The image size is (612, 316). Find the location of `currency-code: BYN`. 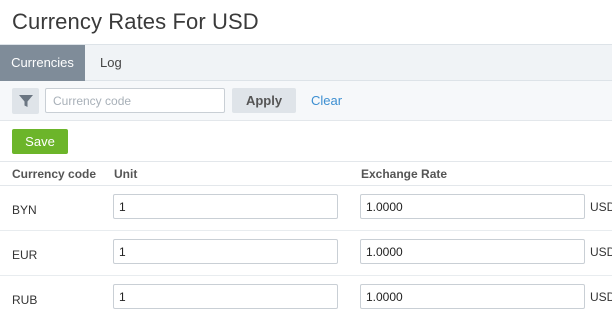

currency-code: BYN is located at coordinates (24, 210).